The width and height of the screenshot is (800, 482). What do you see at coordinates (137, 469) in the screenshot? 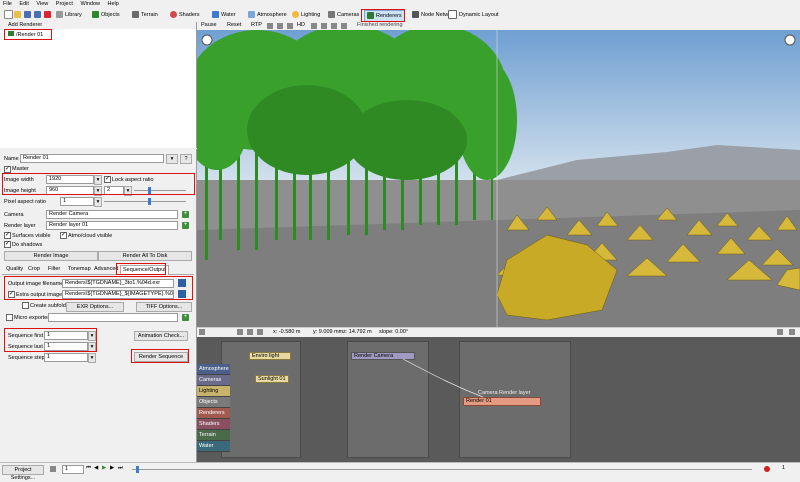
I see `timeline-playhead` at bounding box center [137, 469].